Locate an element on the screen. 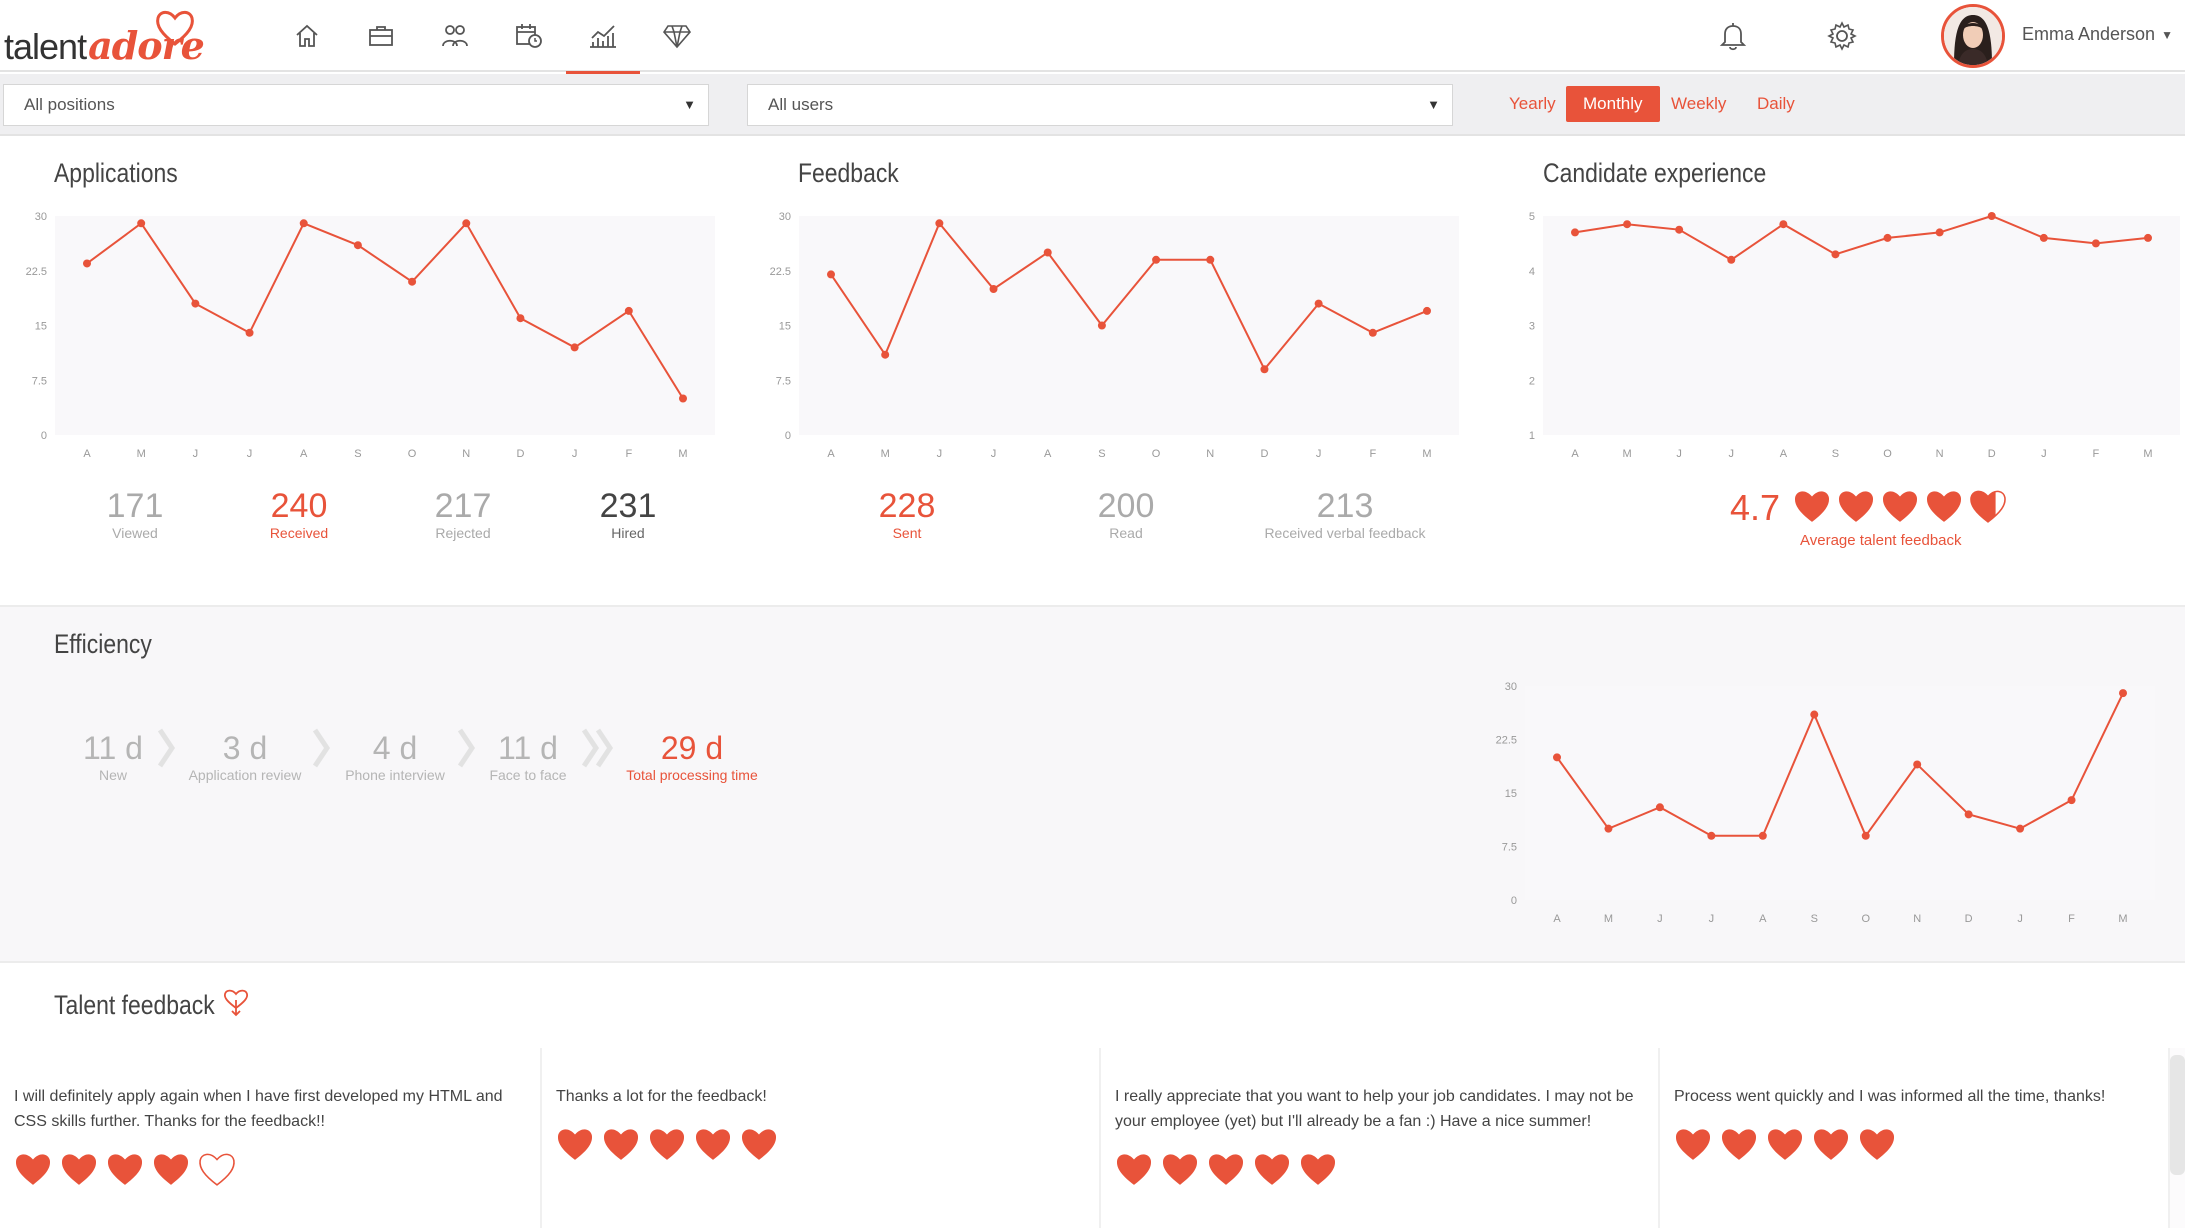 This screenshot has width=2185, height=1228. nav-home is located at coordinates (307, 36).